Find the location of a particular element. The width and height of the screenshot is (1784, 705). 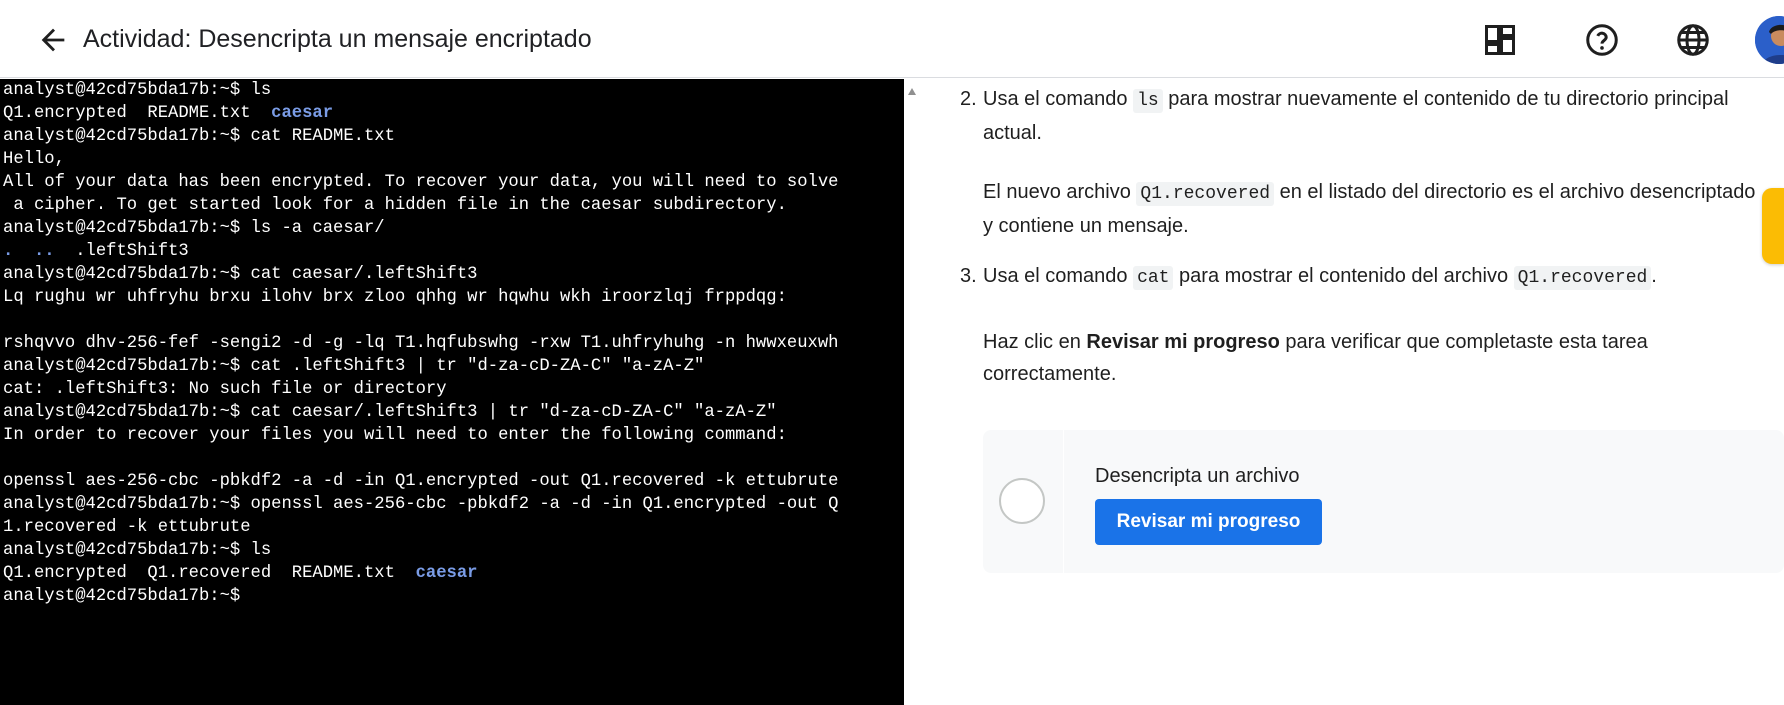

terminal-text: analyst@42cd75bda17b:~$ is located at coordinates (127, 596).